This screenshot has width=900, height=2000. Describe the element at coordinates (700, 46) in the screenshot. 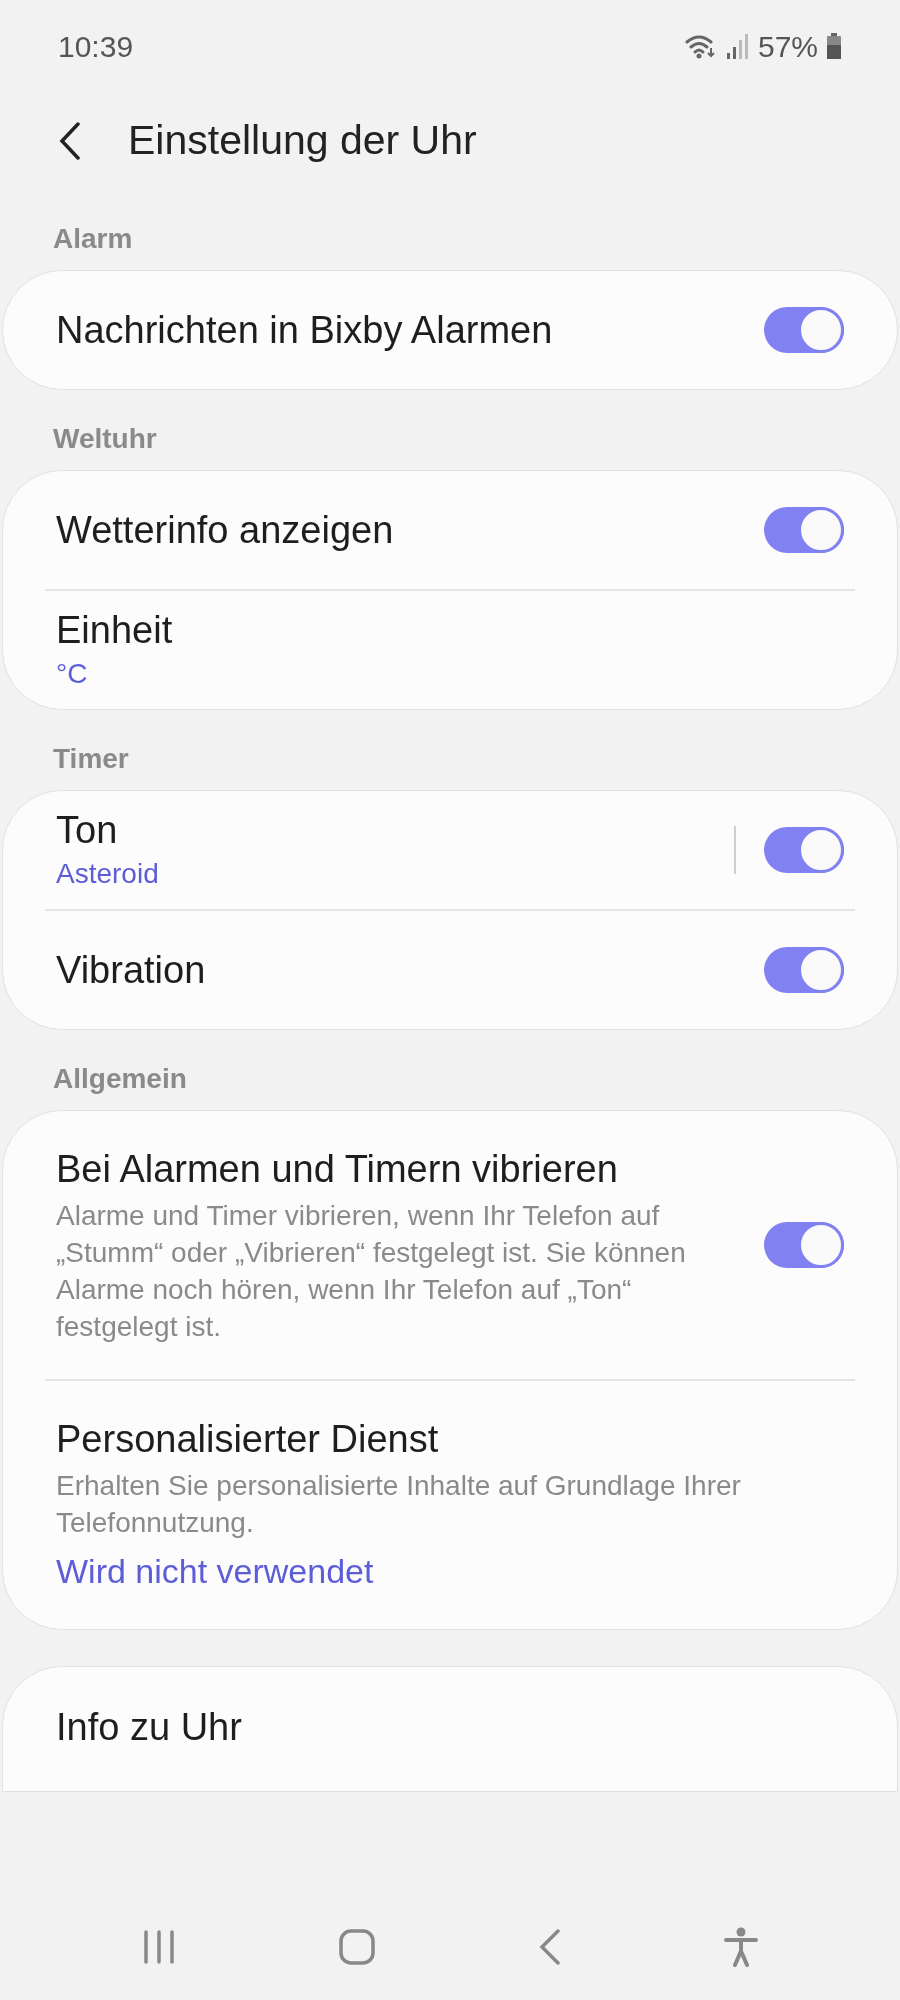

I see `wifi-icon` at that location.